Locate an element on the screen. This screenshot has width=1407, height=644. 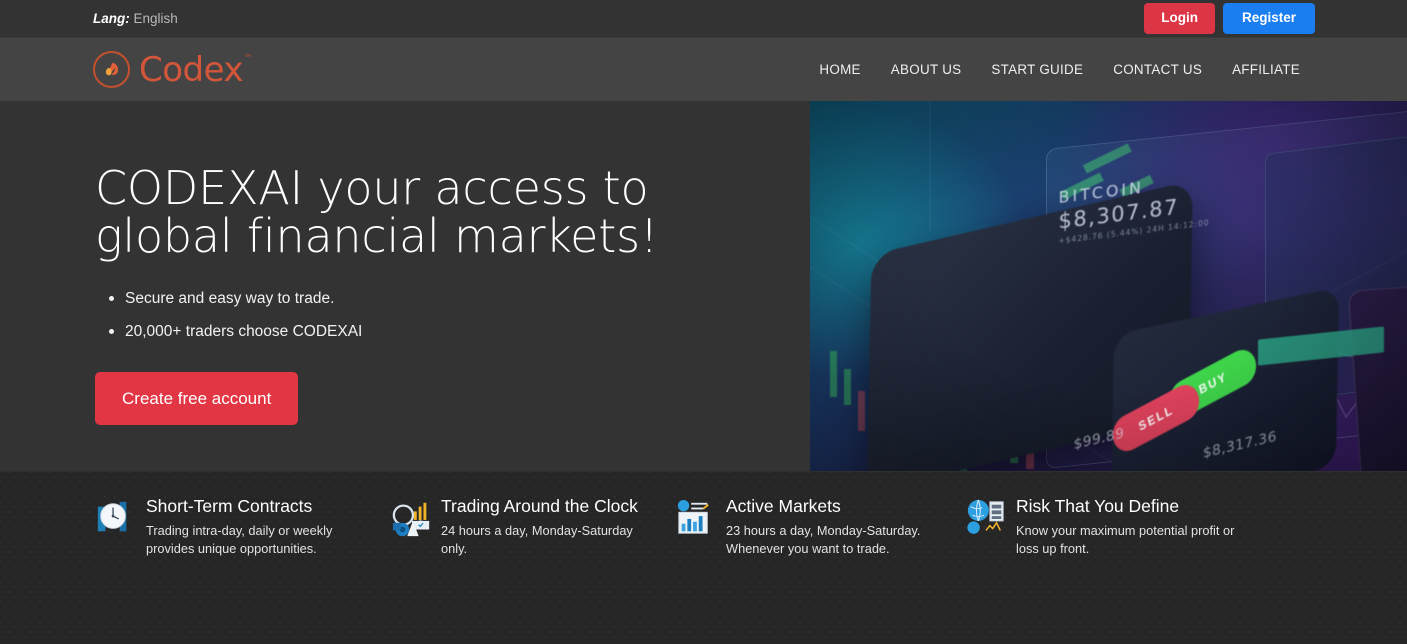
clock-icon is located at coordinates (114, 518).